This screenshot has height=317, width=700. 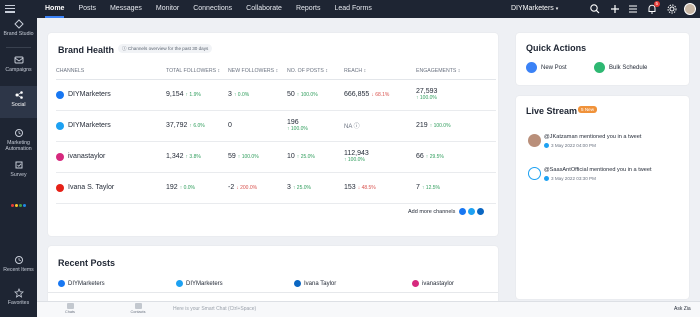 What do you see at coordinates (18, 102) in the screenshot?
I see `rail-item-social: Social` at bounding box center [18, 102].